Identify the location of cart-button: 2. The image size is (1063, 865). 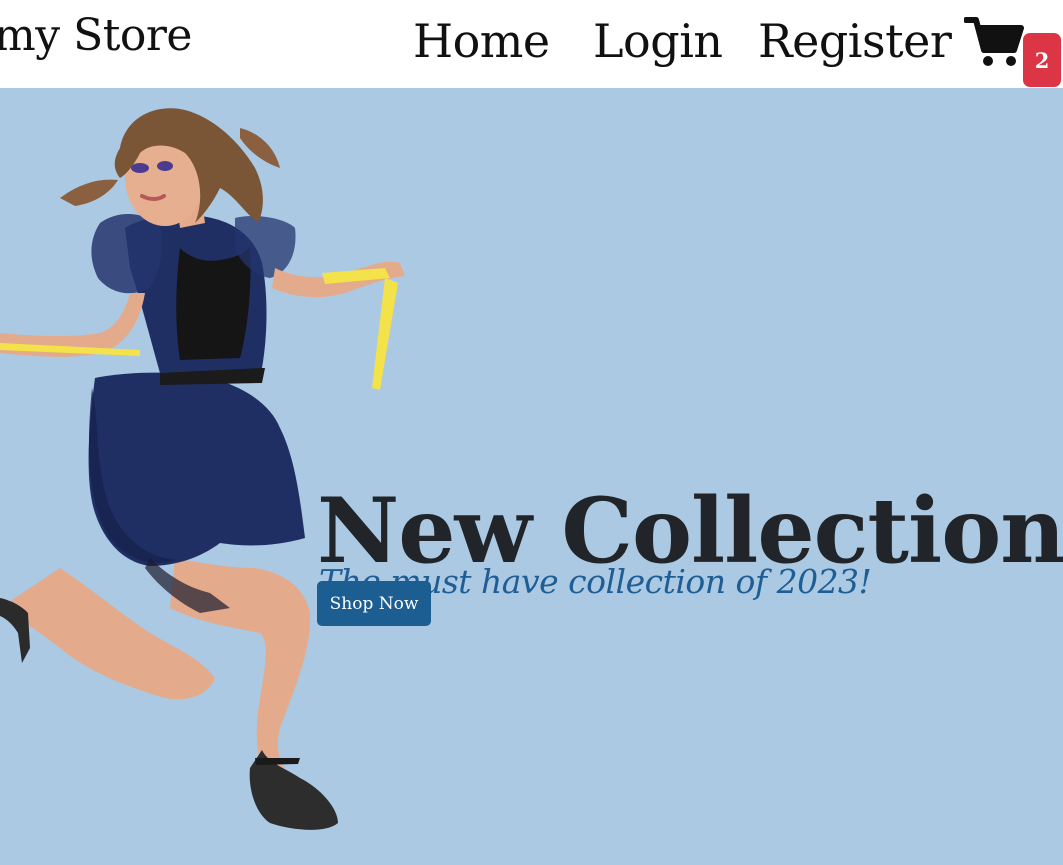
(1012, 50).